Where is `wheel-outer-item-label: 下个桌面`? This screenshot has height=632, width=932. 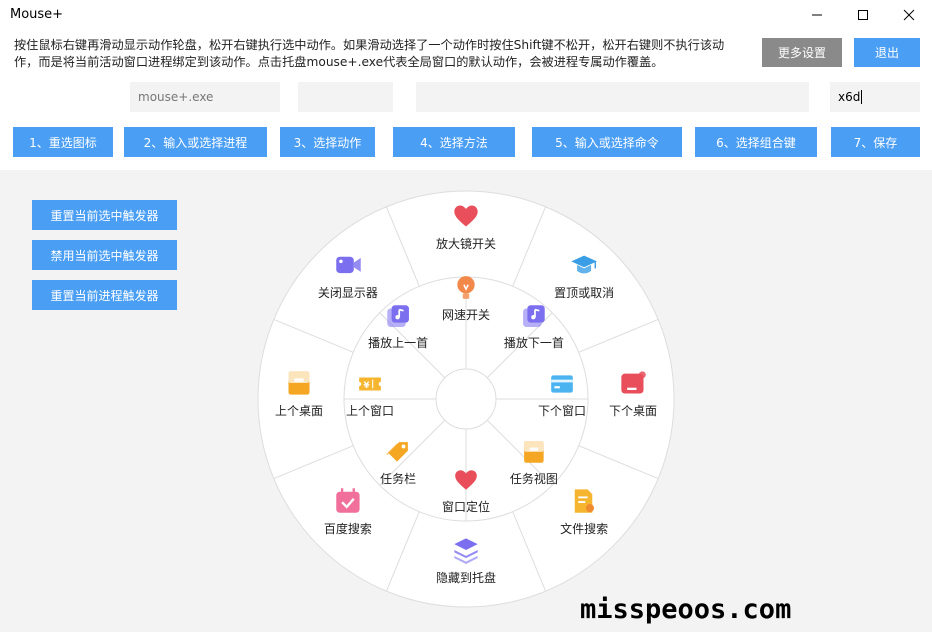 wheel-outer-item-label: 下个桌面 is located at coordinates (633, 411).